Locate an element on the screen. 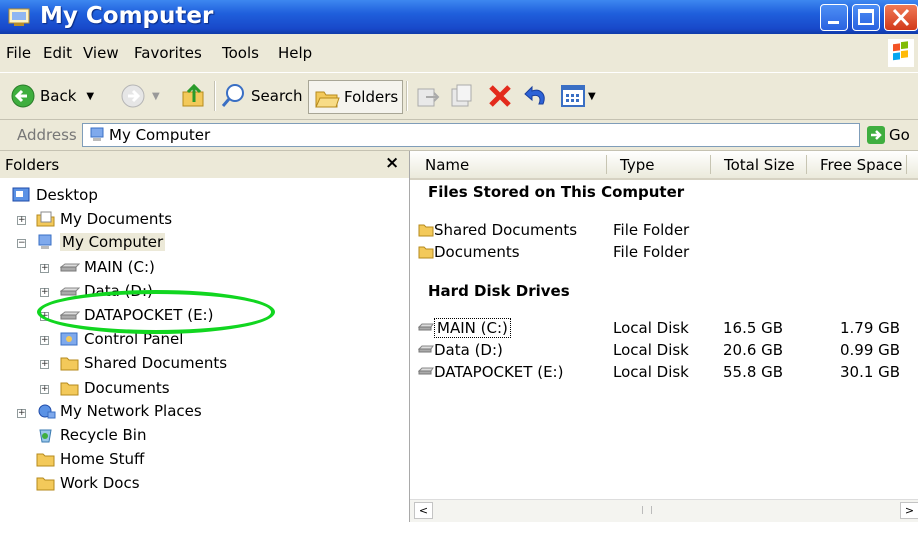  title-bar: My Computer is located at coordinates (459, 17).